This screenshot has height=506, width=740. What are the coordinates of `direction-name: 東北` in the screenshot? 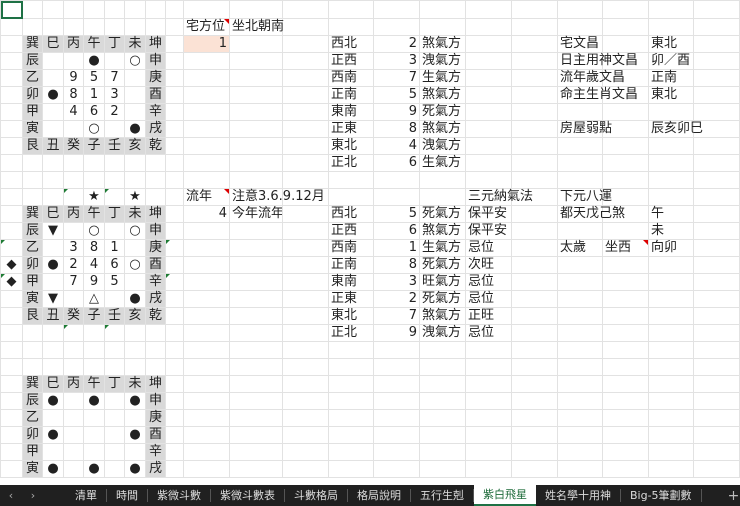 It's located at (351, 316).